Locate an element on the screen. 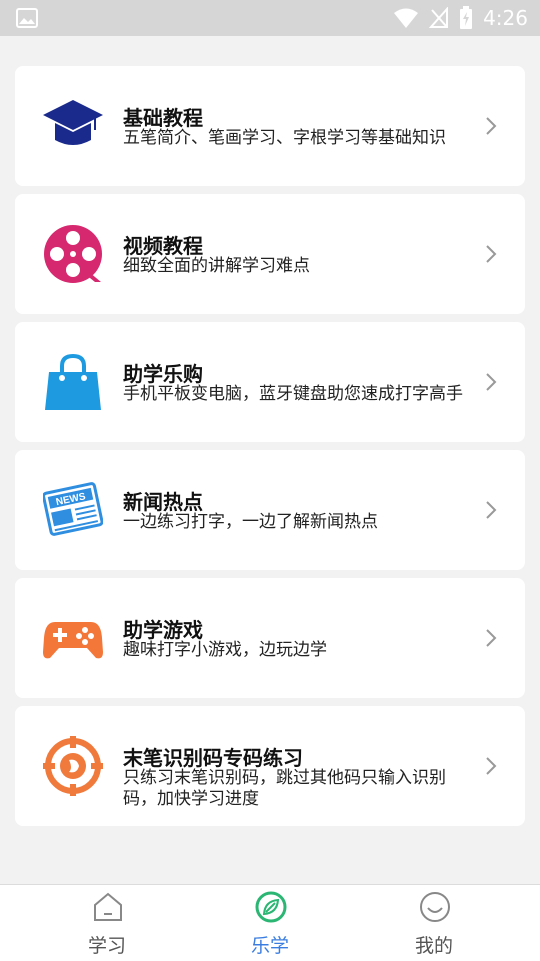 The height and width of the screenshot is (961, 540). image-notification-icon is located at coordinates (27, 18).